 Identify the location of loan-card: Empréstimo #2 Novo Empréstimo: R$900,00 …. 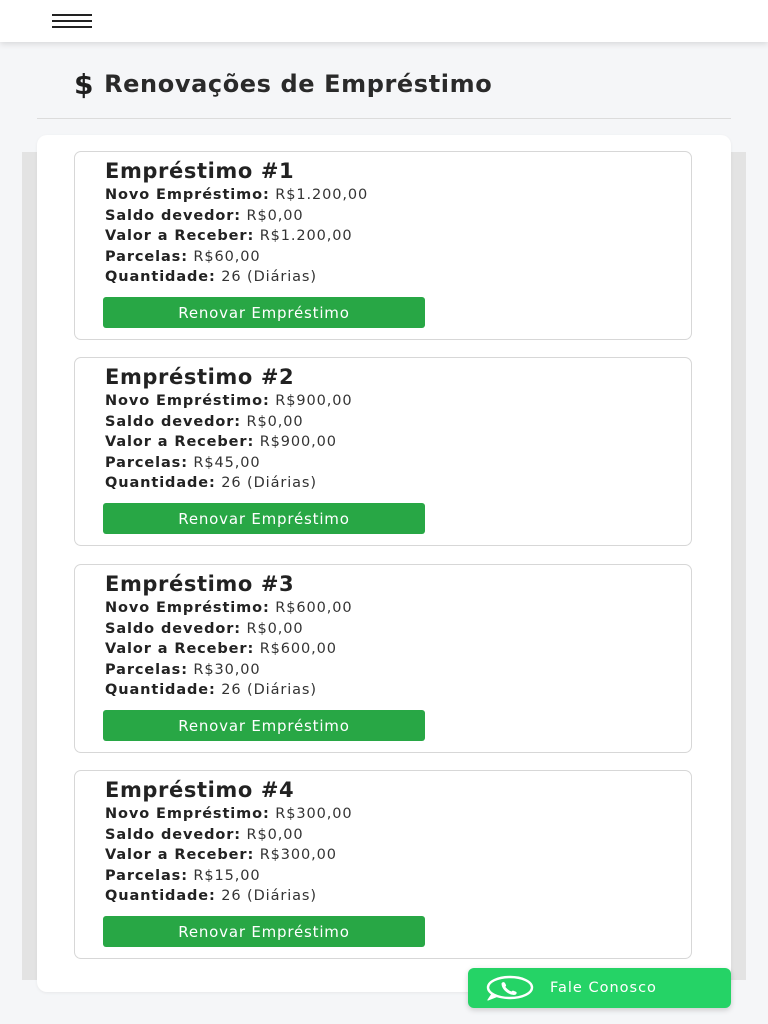
(383, 451).